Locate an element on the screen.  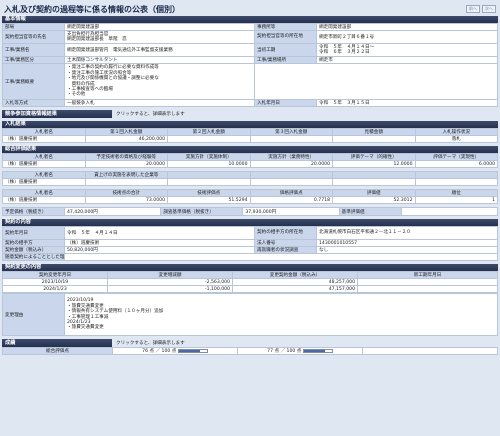
eval-cell: 0.7718 is located at coordinates (291, 200).